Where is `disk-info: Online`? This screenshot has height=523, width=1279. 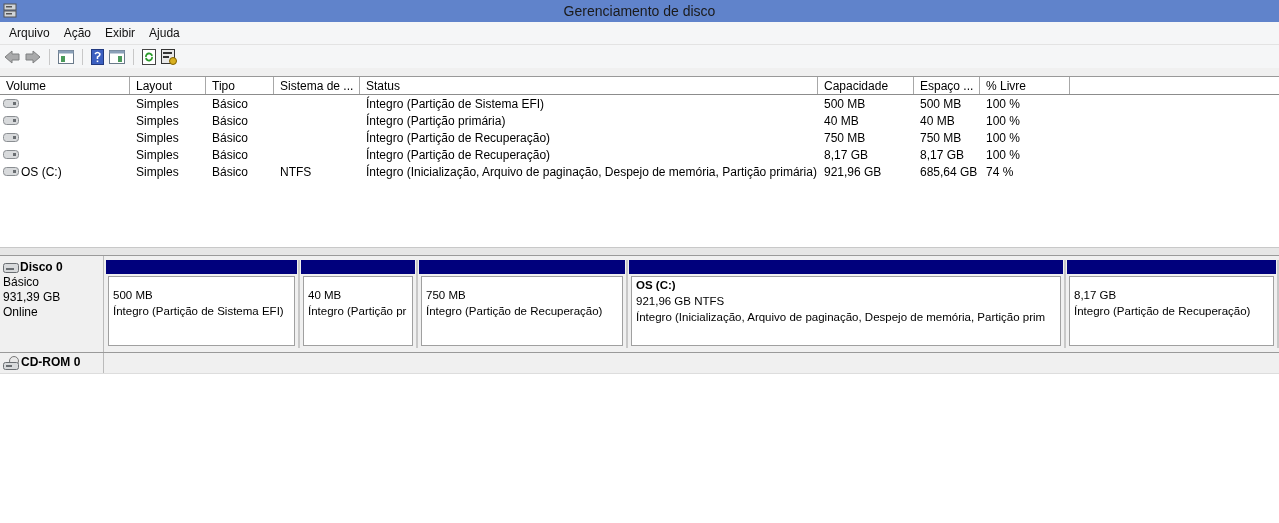 disk-info: Online is located at coordinates (20, 312).